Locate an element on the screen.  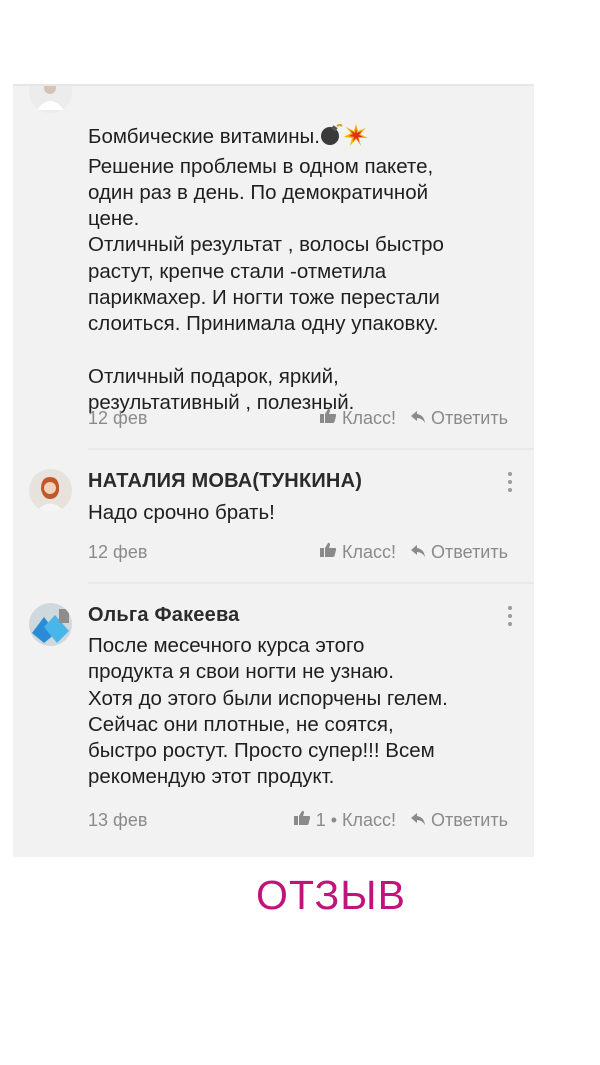
like-button: 1 • Класс! is located at coordinates (344, 820).